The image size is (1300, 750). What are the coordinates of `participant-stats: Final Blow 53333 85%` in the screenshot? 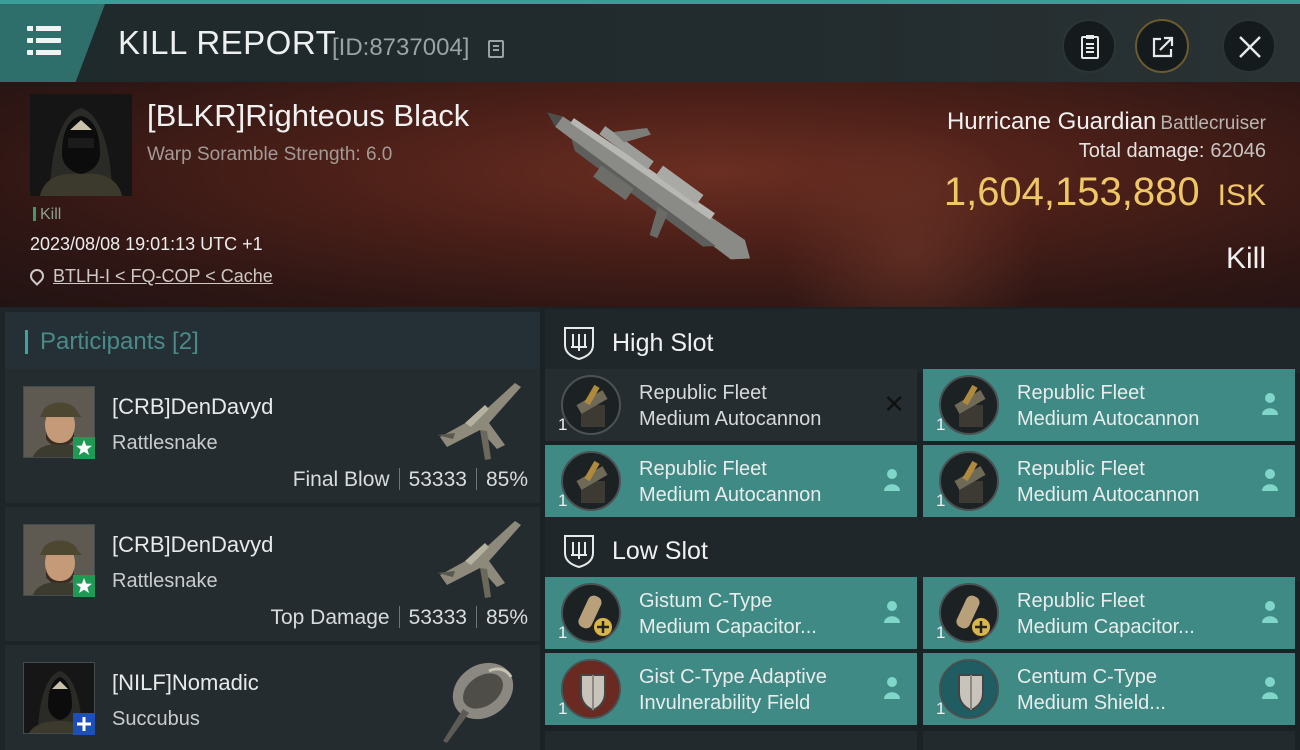 It's located at (410, 480).